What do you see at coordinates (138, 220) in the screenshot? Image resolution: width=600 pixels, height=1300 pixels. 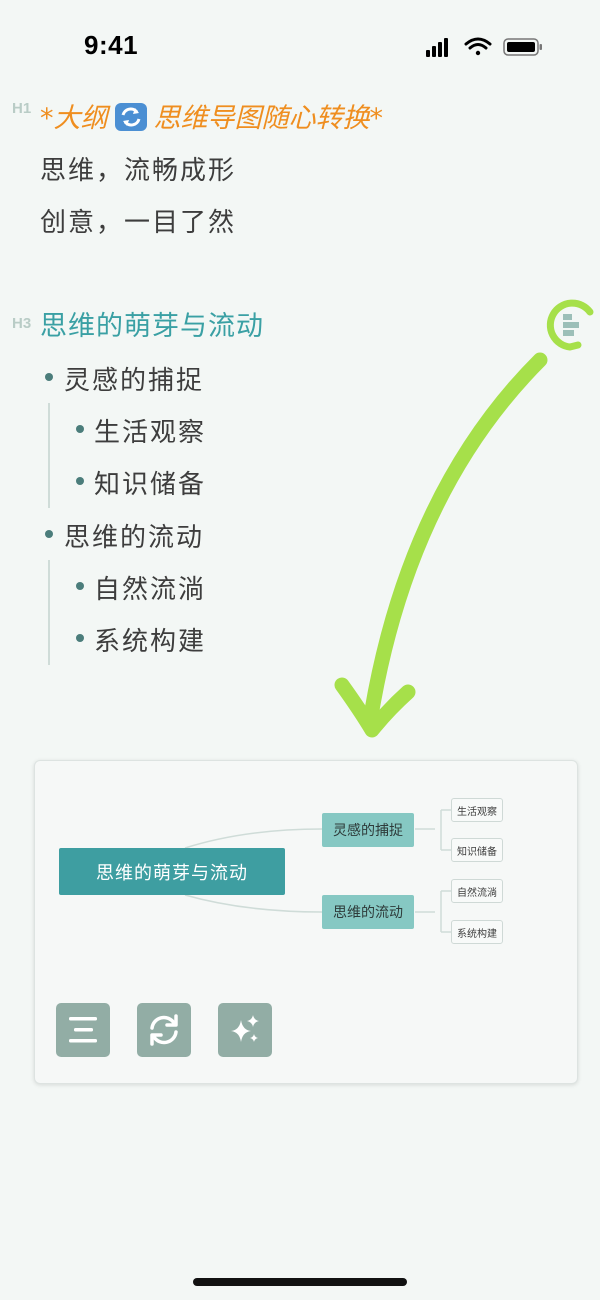 I see `paragraph-2: 创意，一目了然` at bounding box center [138, 220].